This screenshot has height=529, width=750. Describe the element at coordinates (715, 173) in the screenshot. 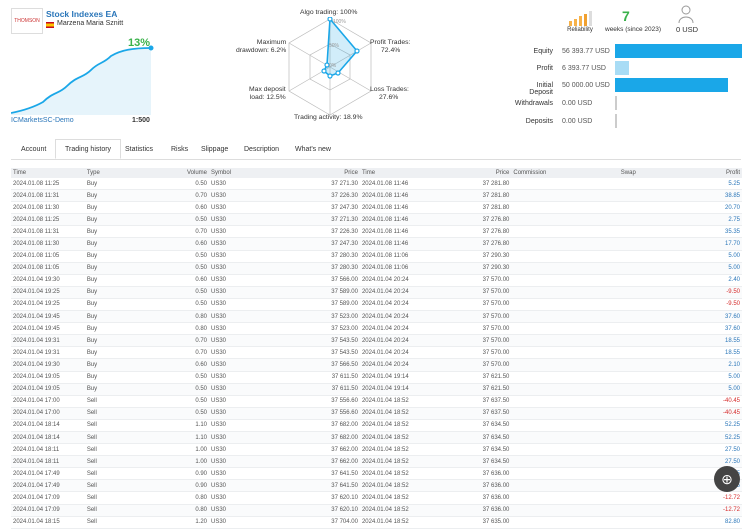

I see `column-header: Profit` at that location.